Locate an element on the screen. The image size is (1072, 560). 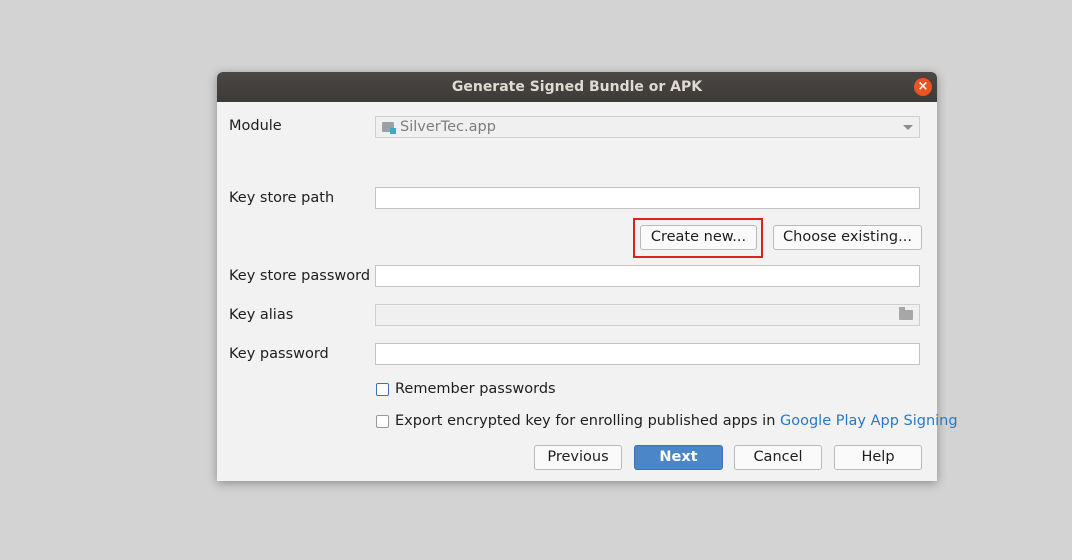
module-value: SilverTec.app is located at coordinates (448, 127).